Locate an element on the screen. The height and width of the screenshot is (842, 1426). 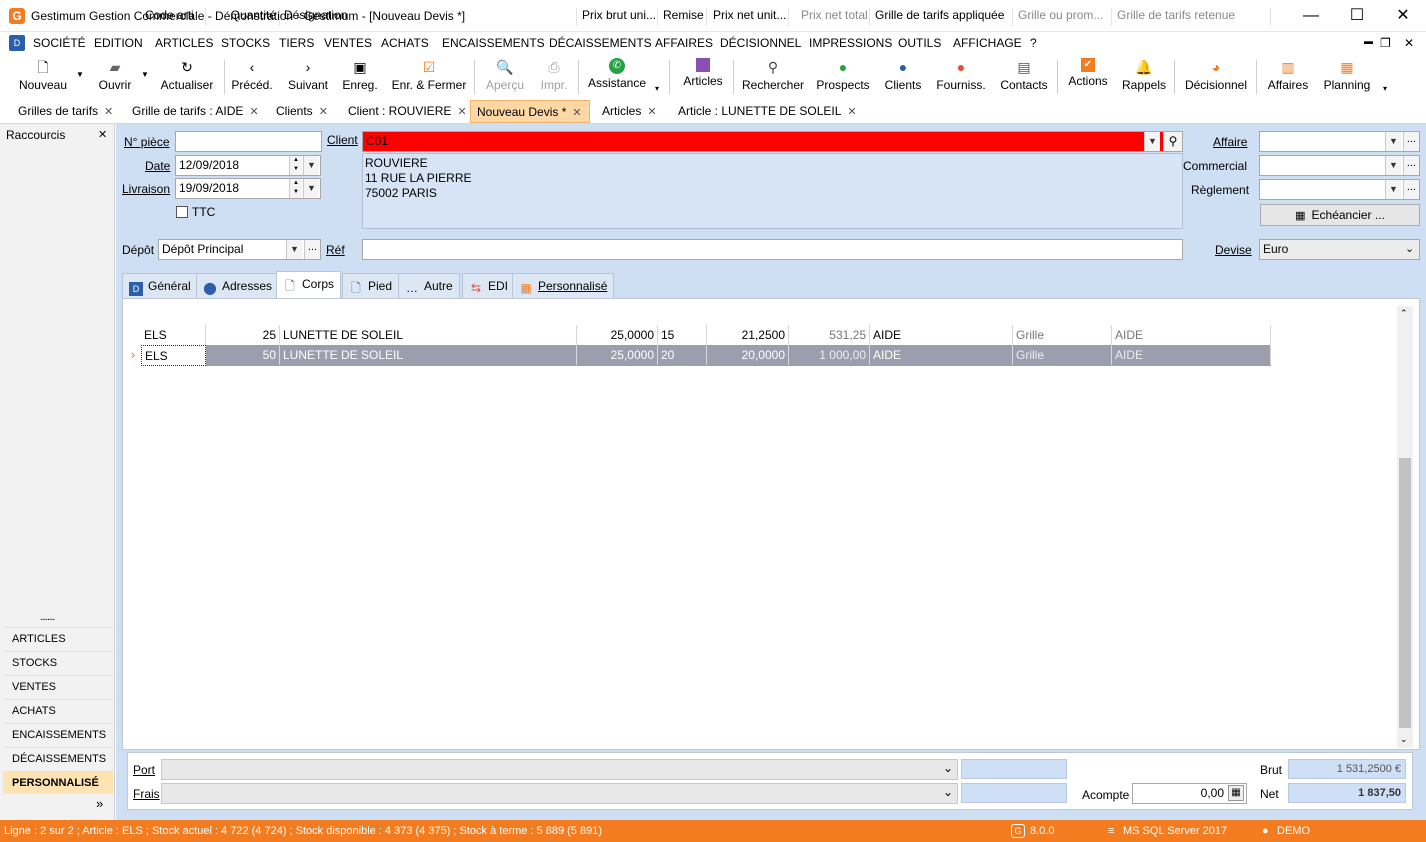
nav-stocks: STOCKS is located at coordinates (58, 662).